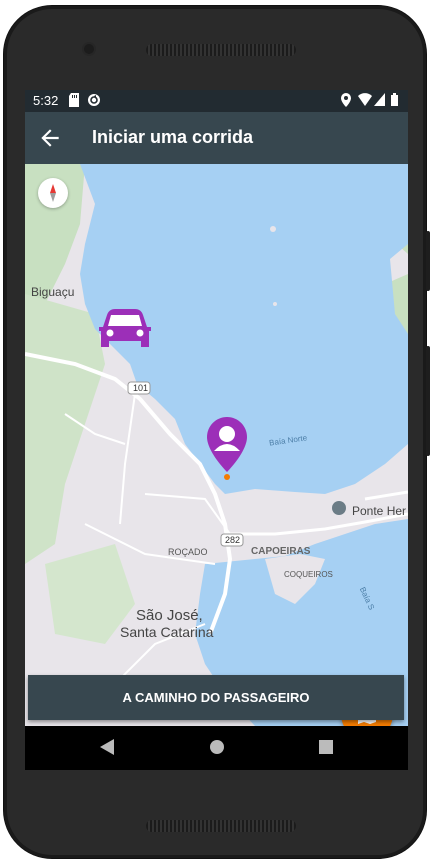 Image resolution: width=431 pixels, height=866 pixels. What do you see at coordinates (365, 99) in the screenshot?
I see `wifi-icon` at bounding box center [365, 99].